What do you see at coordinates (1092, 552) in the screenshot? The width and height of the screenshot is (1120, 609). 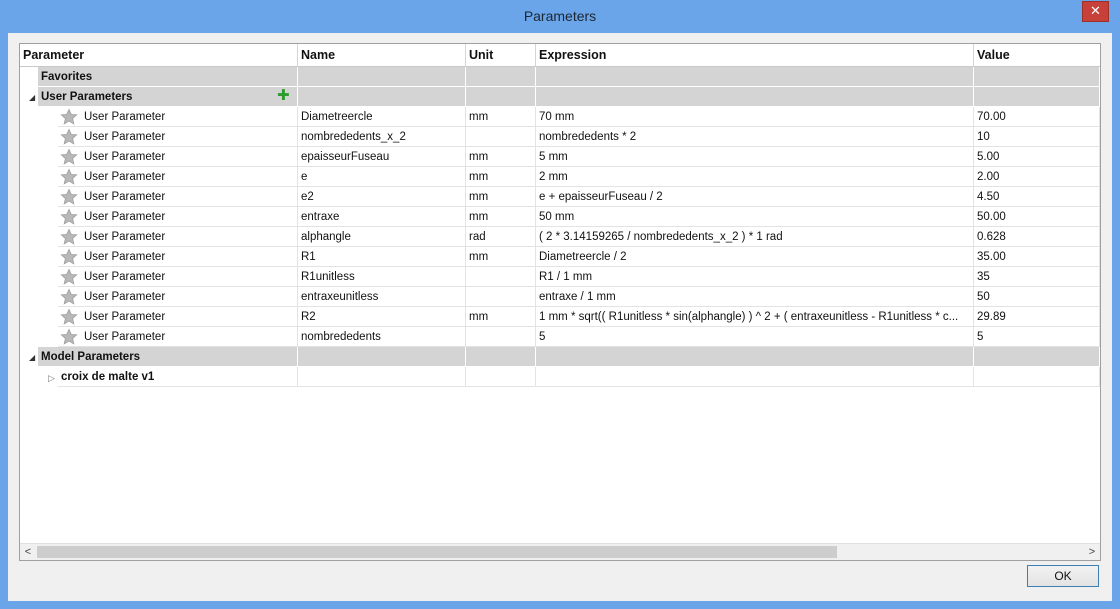 I see `scroll-right-icon: >` at bounding box center [1092, 552].